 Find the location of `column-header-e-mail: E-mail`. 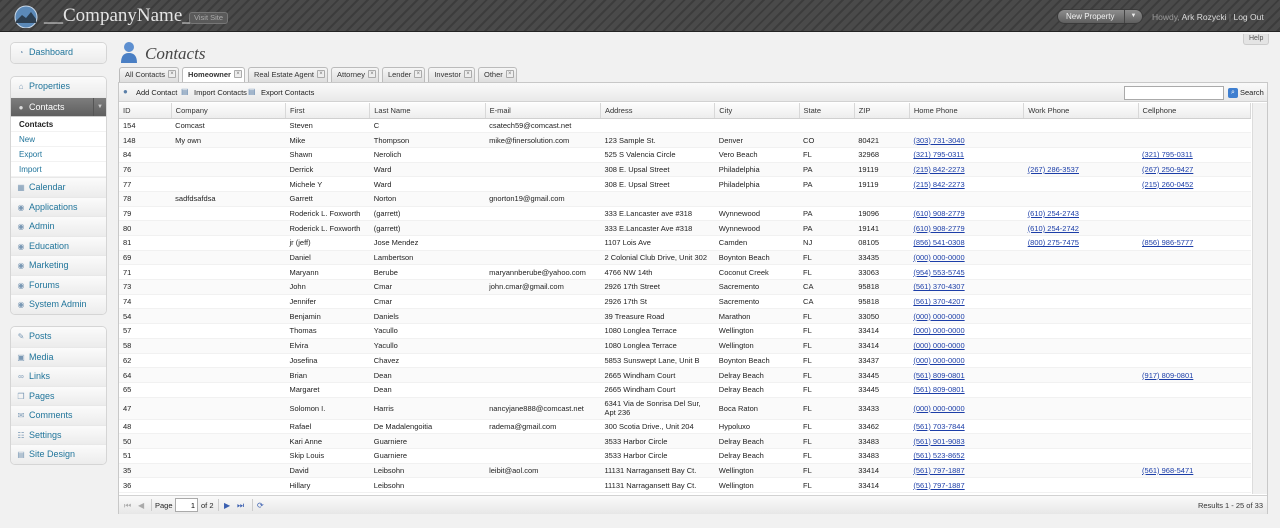

column-header-e-mail: E-mail is located at coordinates (543, 111).